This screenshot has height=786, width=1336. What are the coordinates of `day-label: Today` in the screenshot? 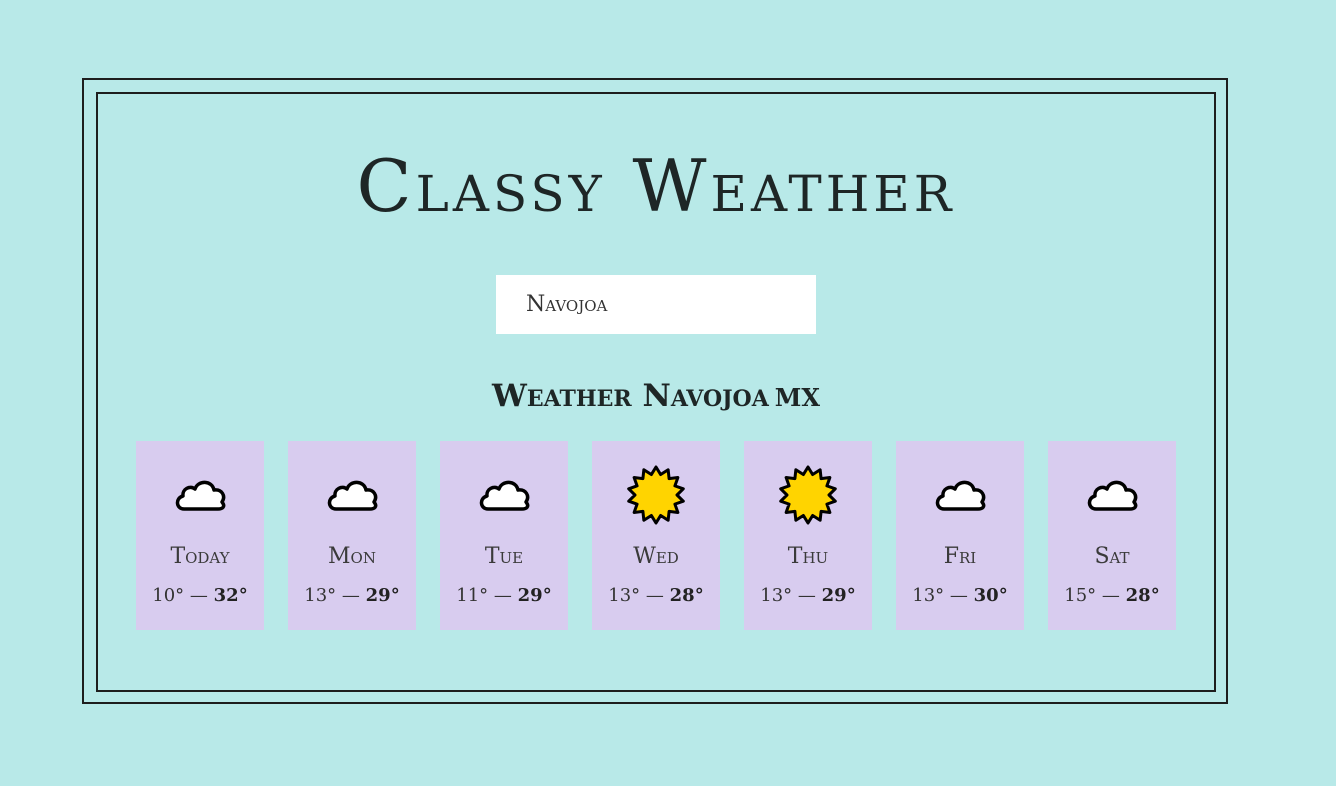 It's located at (200, 556).